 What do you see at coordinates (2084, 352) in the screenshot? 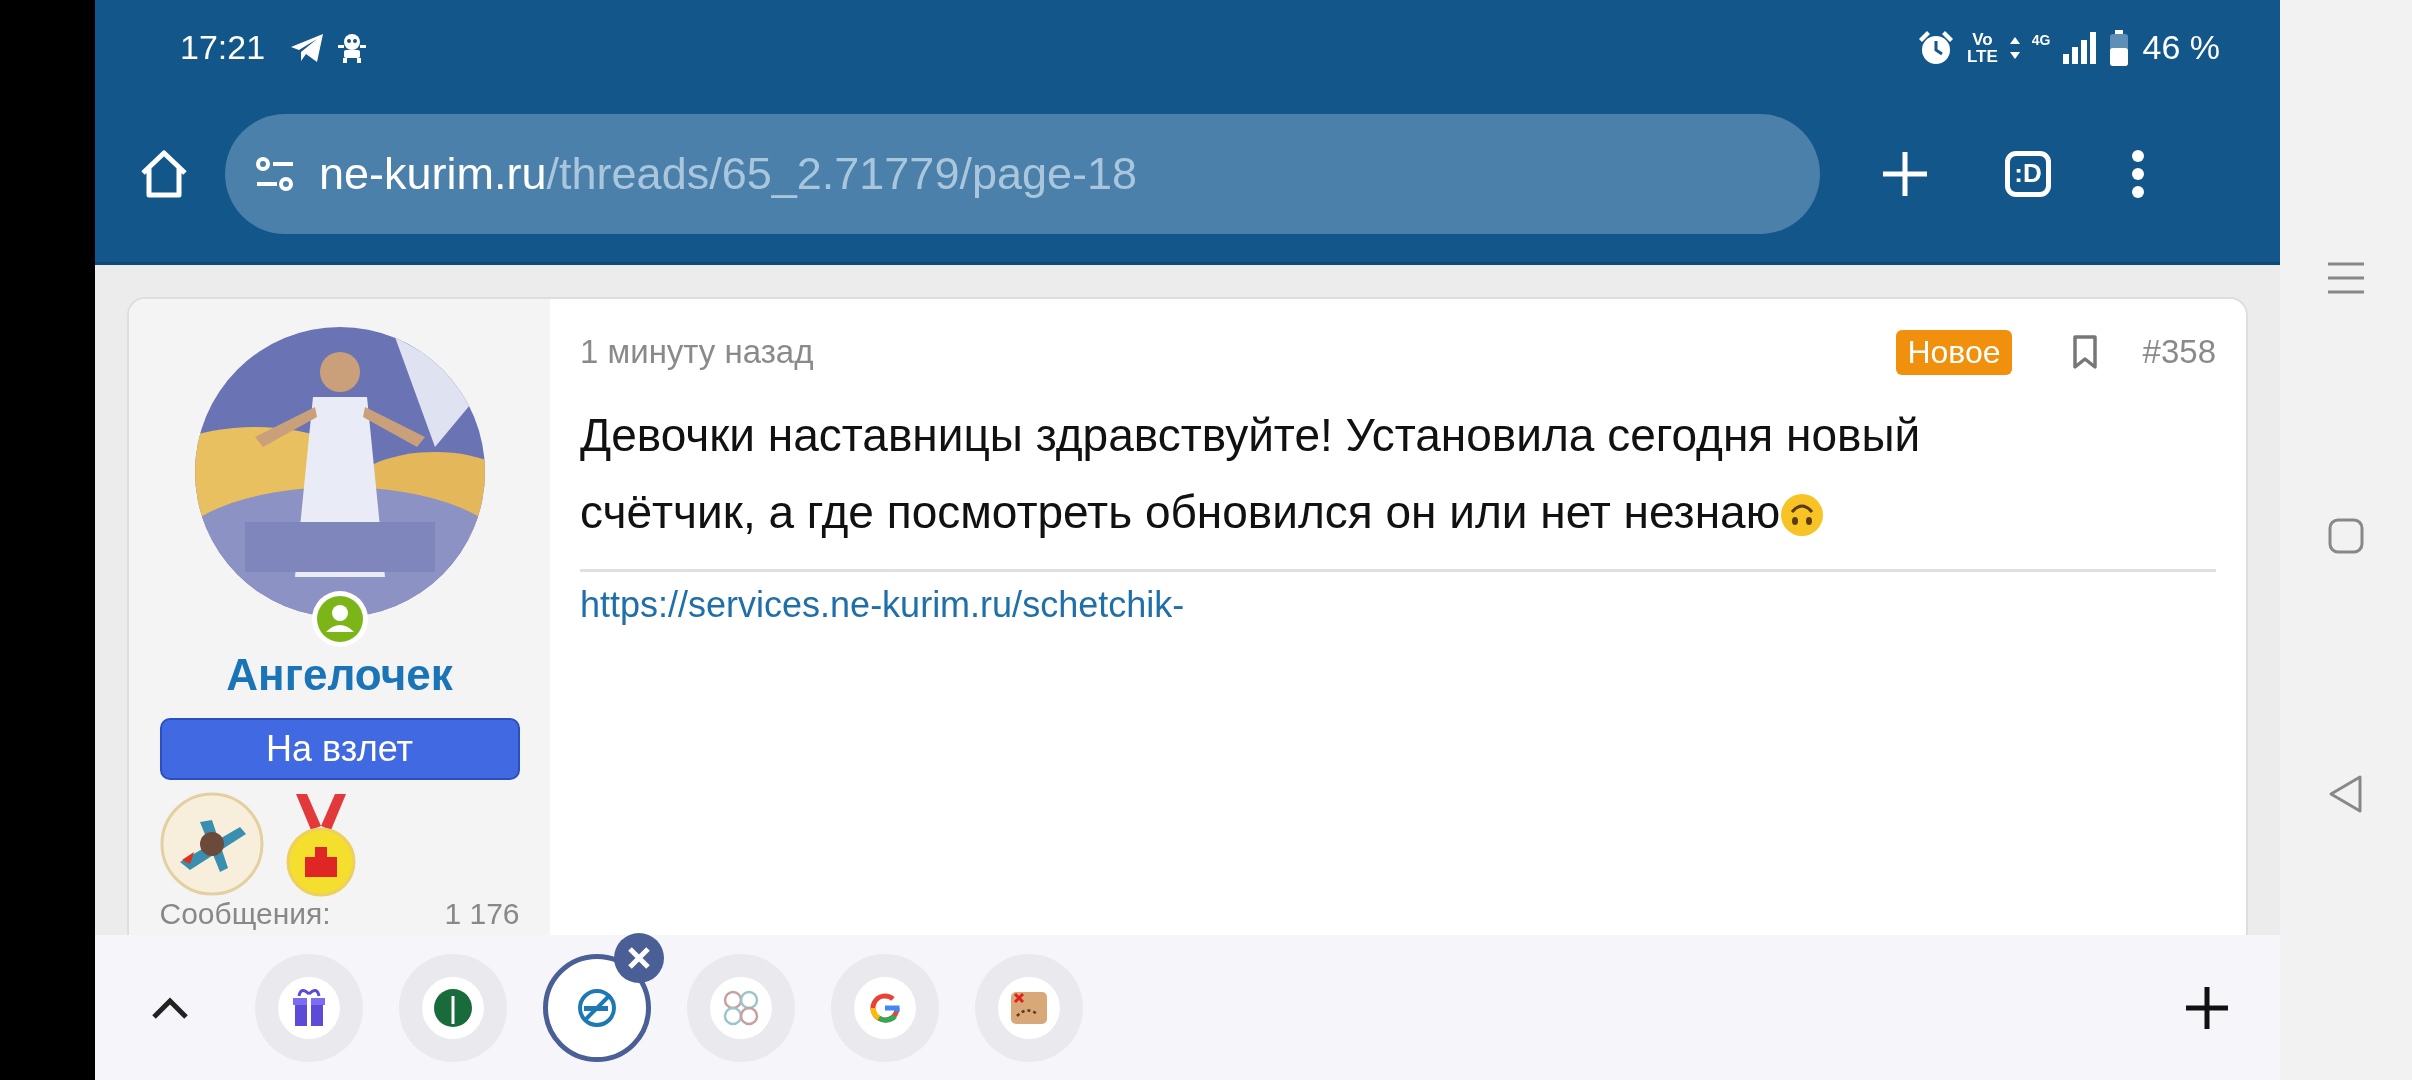
I see `bookmark-icon` at bounding box center [2084, 352].